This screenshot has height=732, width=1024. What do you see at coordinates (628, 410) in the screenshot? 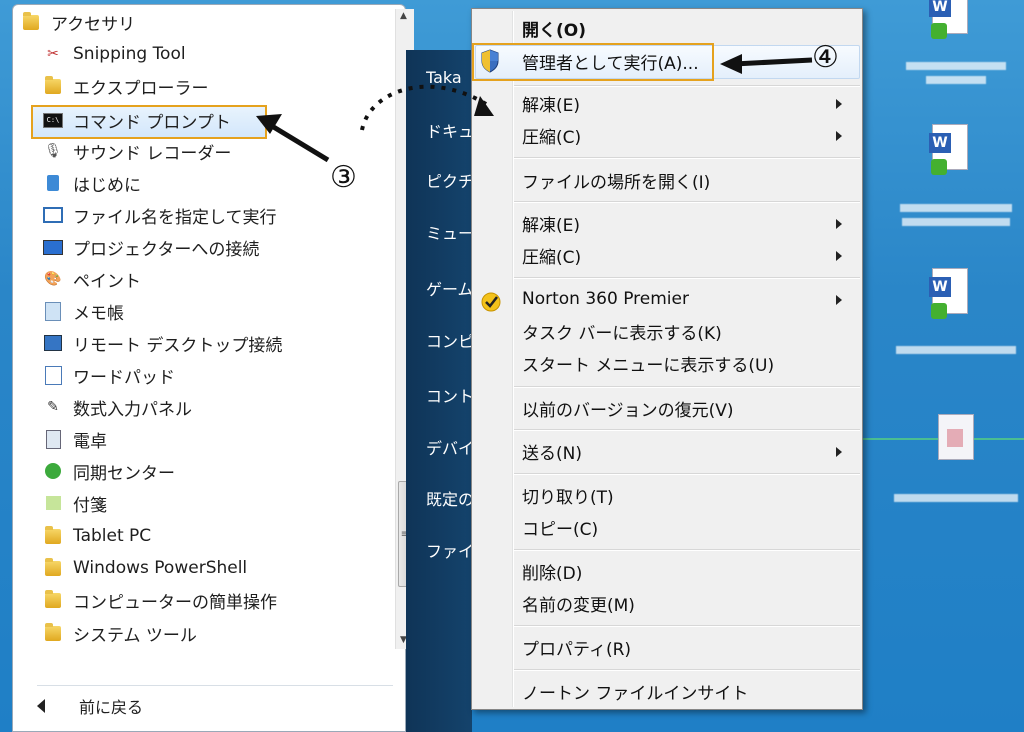
I see `menu-label: 以前のバージョンの復元(V)` at bounding box center [628, 410].